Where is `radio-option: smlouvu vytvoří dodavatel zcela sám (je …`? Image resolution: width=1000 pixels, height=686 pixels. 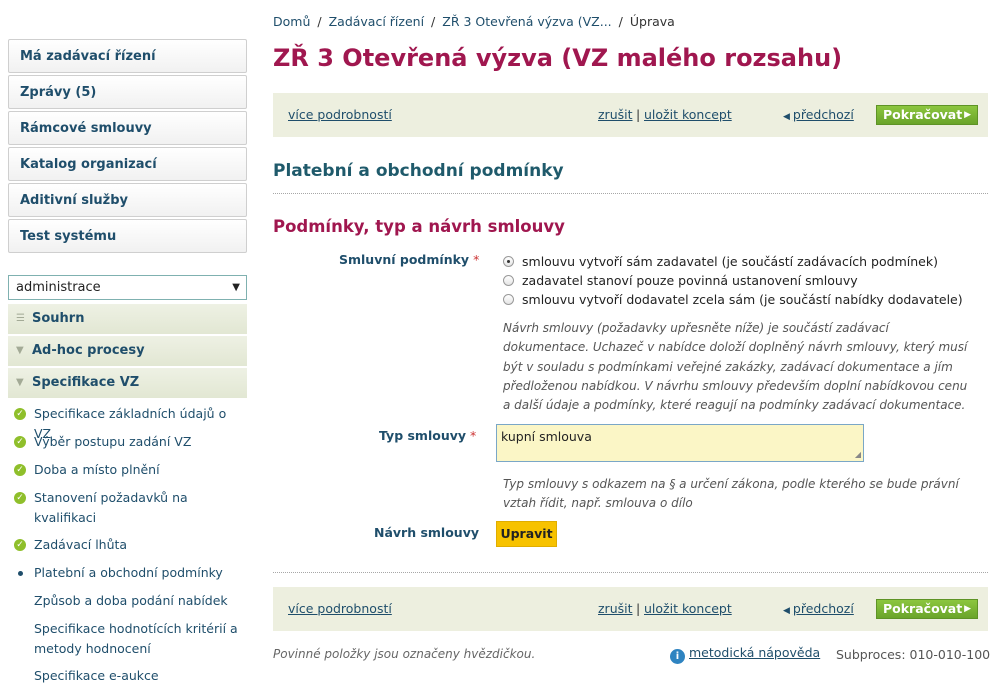 radio-option: smlouvu vytvoří dodavatel zcela sám (je … is located at coordinates (733, 299).